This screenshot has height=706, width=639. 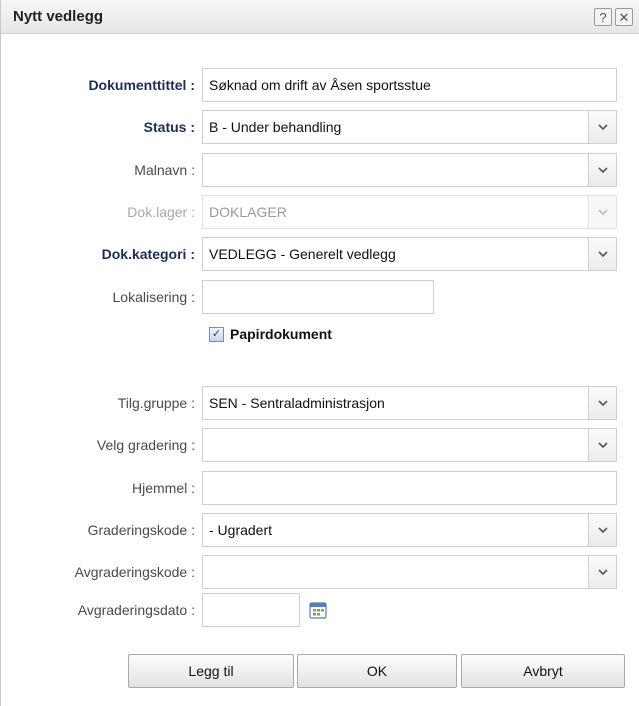 I want to click on velggradering-select, so click(x=409, y=445).